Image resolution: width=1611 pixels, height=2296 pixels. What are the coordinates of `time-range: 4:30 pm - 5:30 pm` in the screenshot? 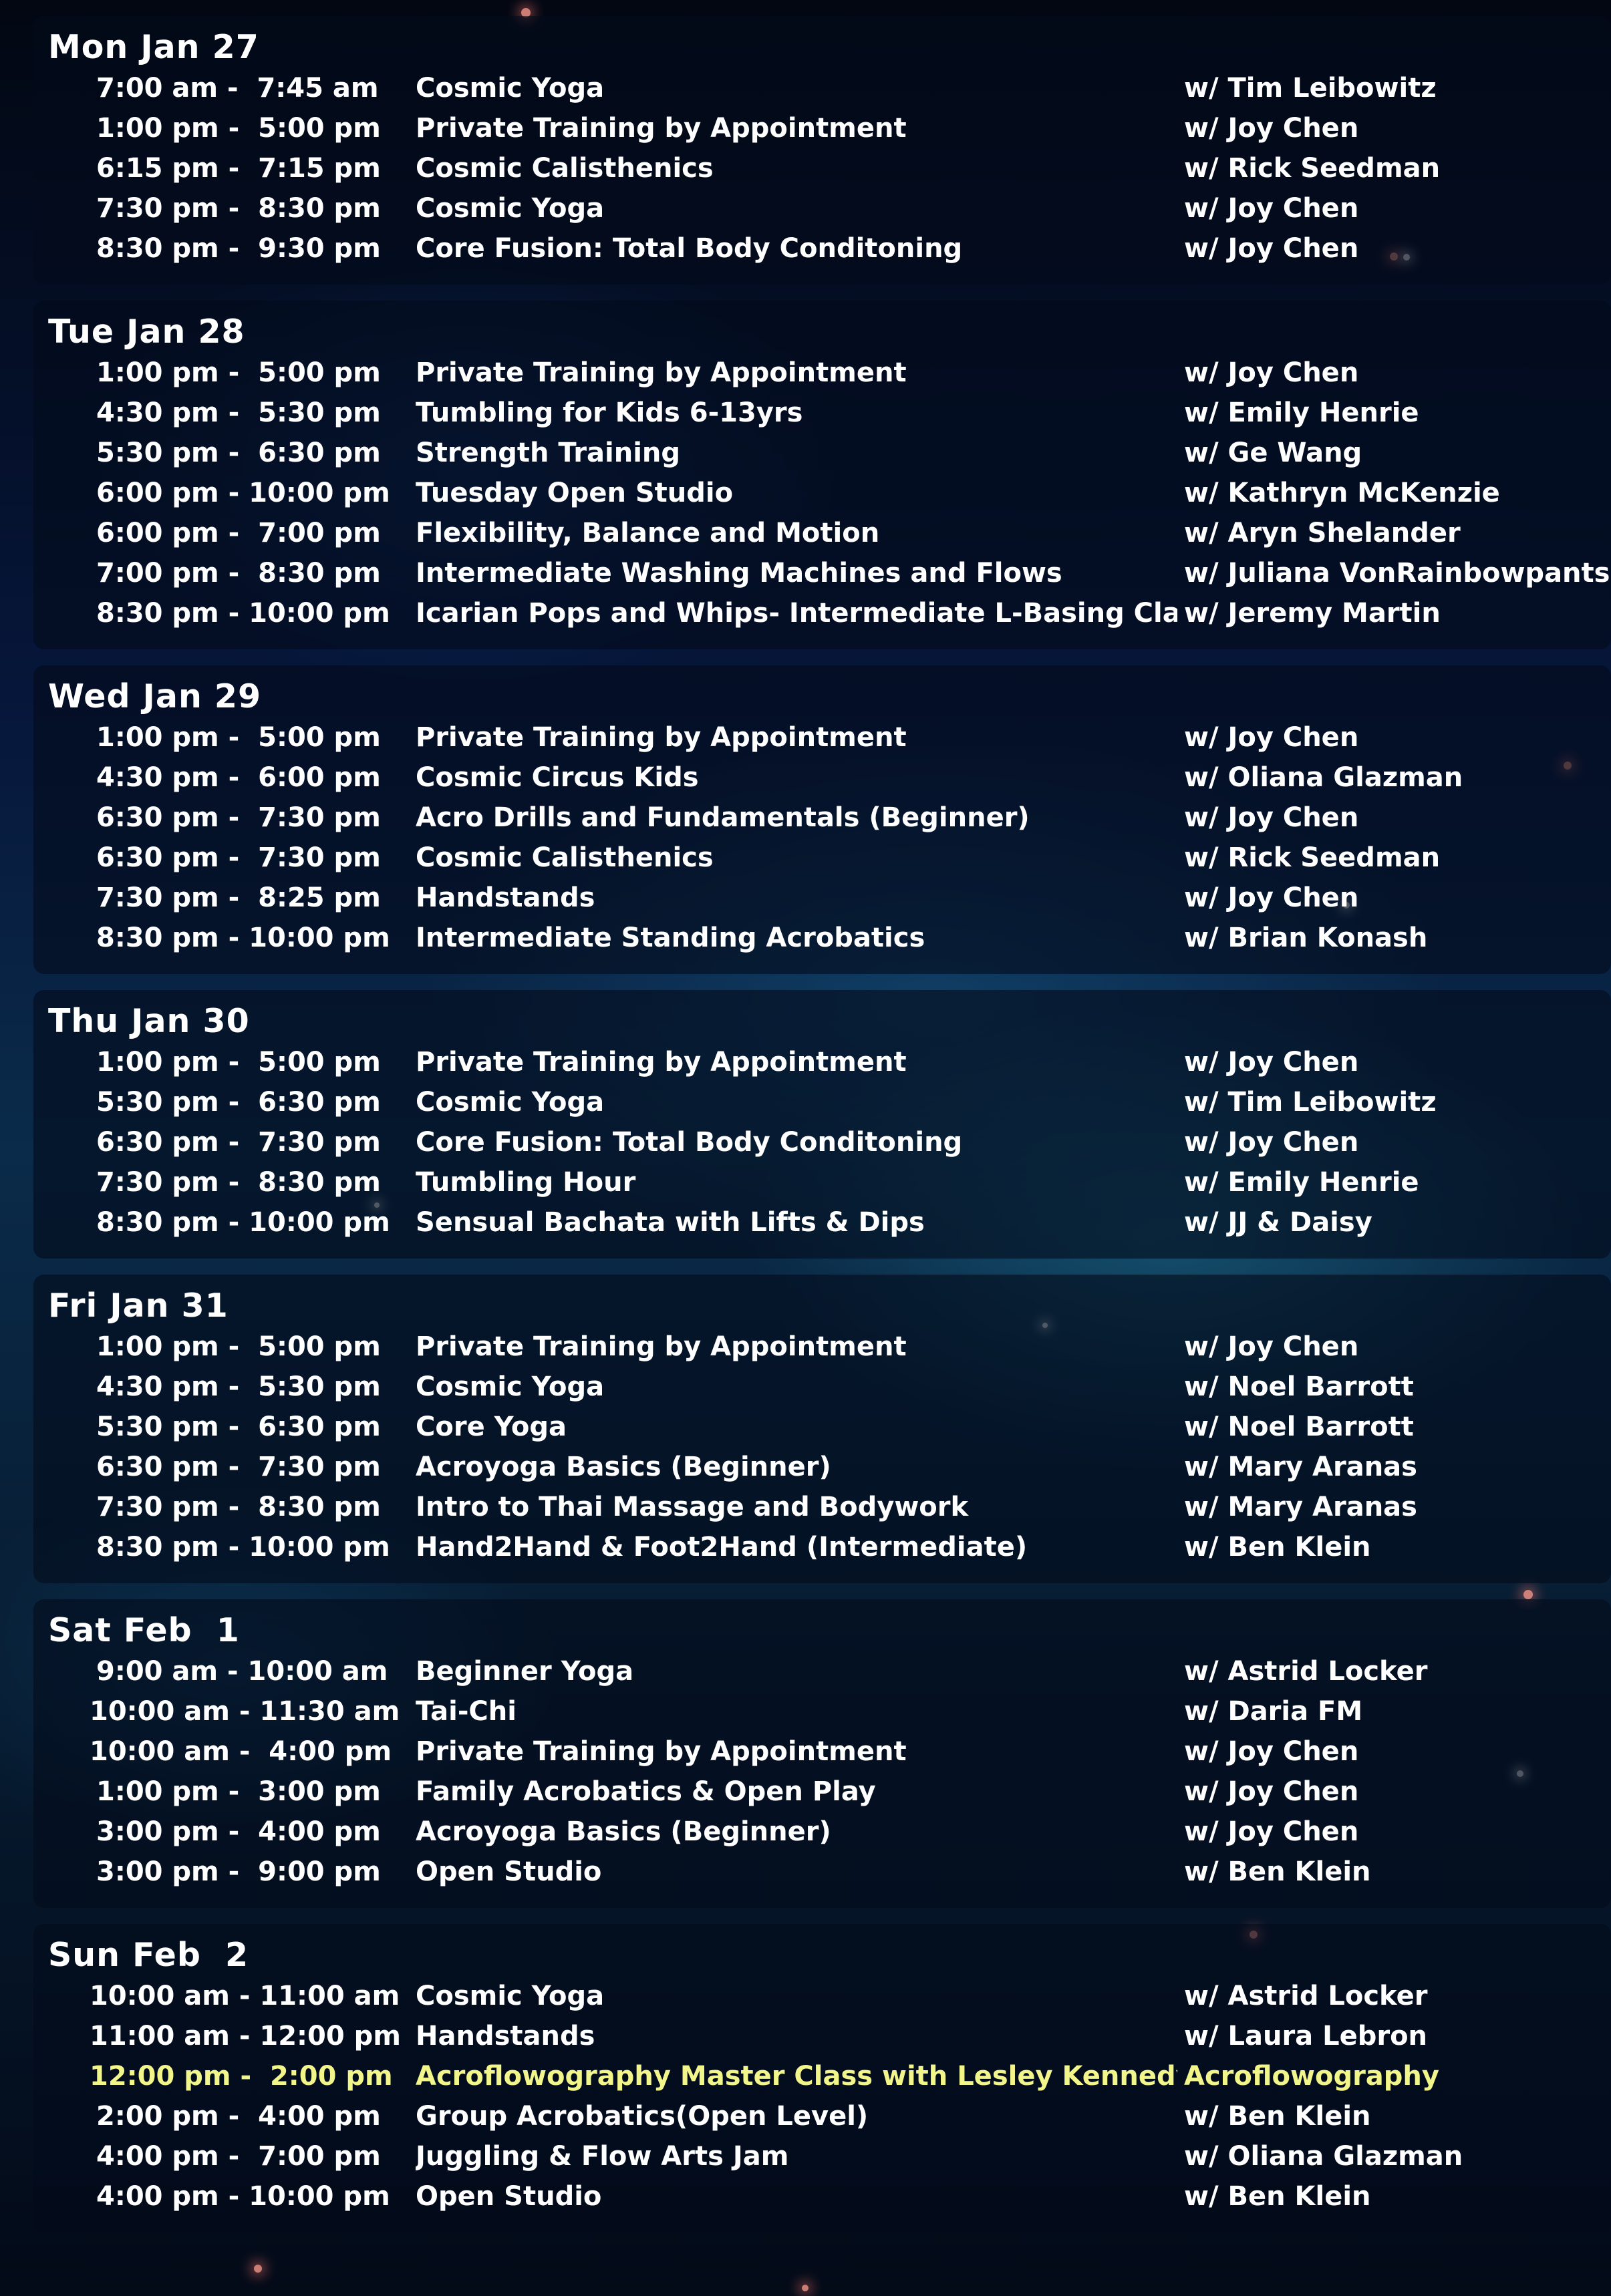 It's located at (238, 1387).